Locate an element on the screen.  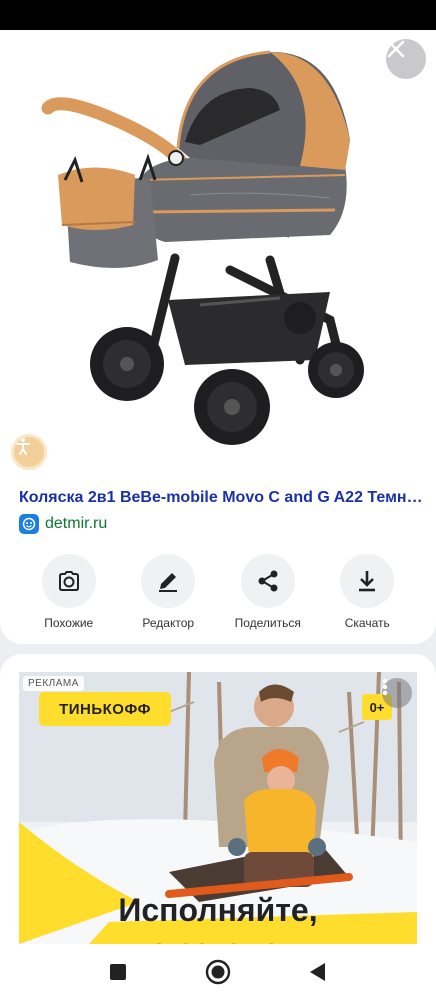
accessibility-button is located at coordinates (29, 452).